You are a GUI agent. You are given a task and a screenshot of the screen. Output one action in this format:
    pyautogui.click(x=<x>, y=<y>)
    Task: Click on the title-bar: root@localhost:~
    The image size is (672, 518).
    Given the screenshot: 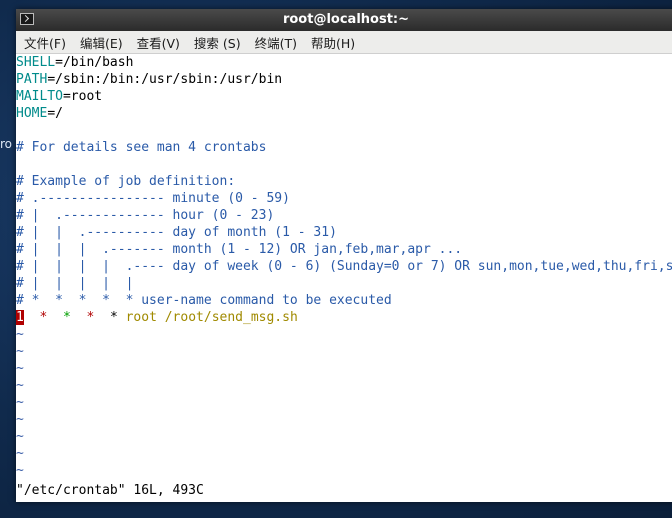 What is the action you would take?
    pyautogui.click(x=344, y=20)
    